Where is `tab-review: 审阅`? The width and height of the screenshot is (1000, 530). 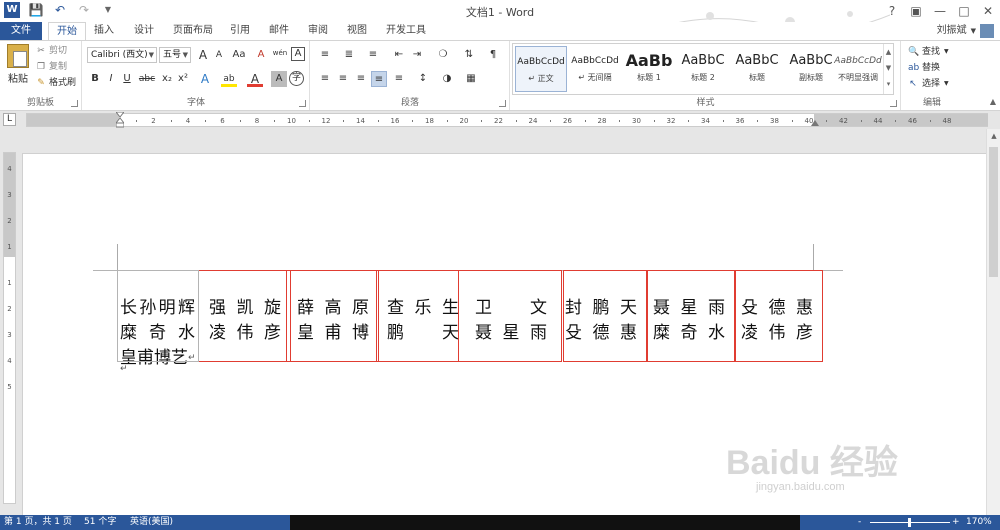 tab-review: 审阅 is located at coordinates (318, 31).